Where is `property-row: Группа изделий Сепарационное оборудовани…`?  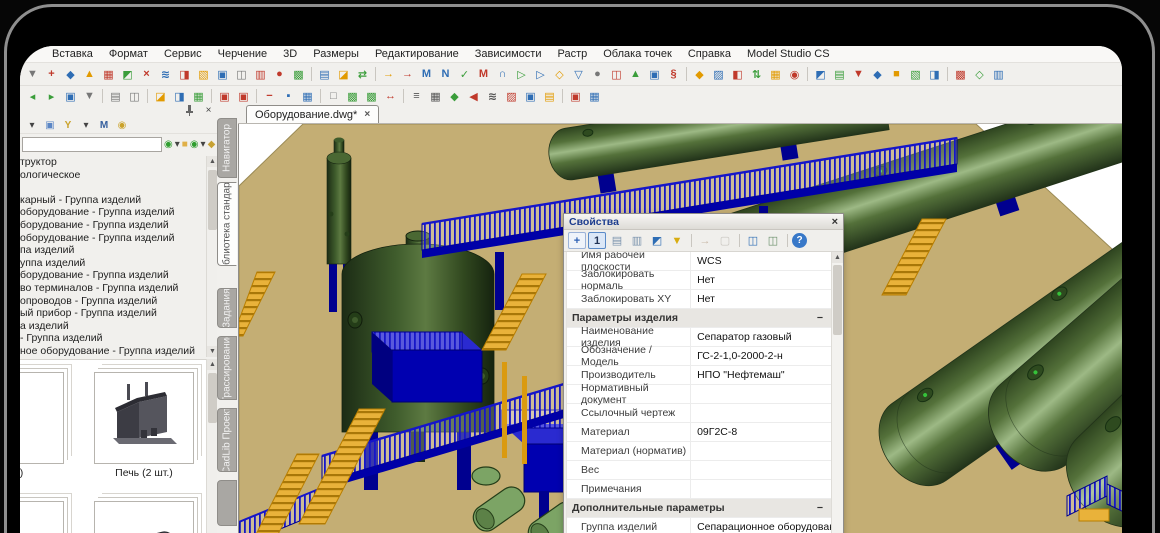 property-row: Группа изделий Сепарационное оборудовани… is located at coordinates (699, 525).